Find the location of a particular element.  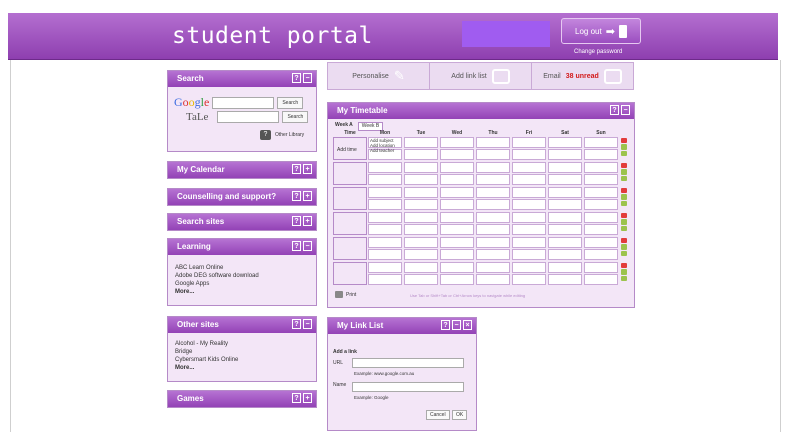

other-library-link: Other Library is located at coordinates (289, 135).